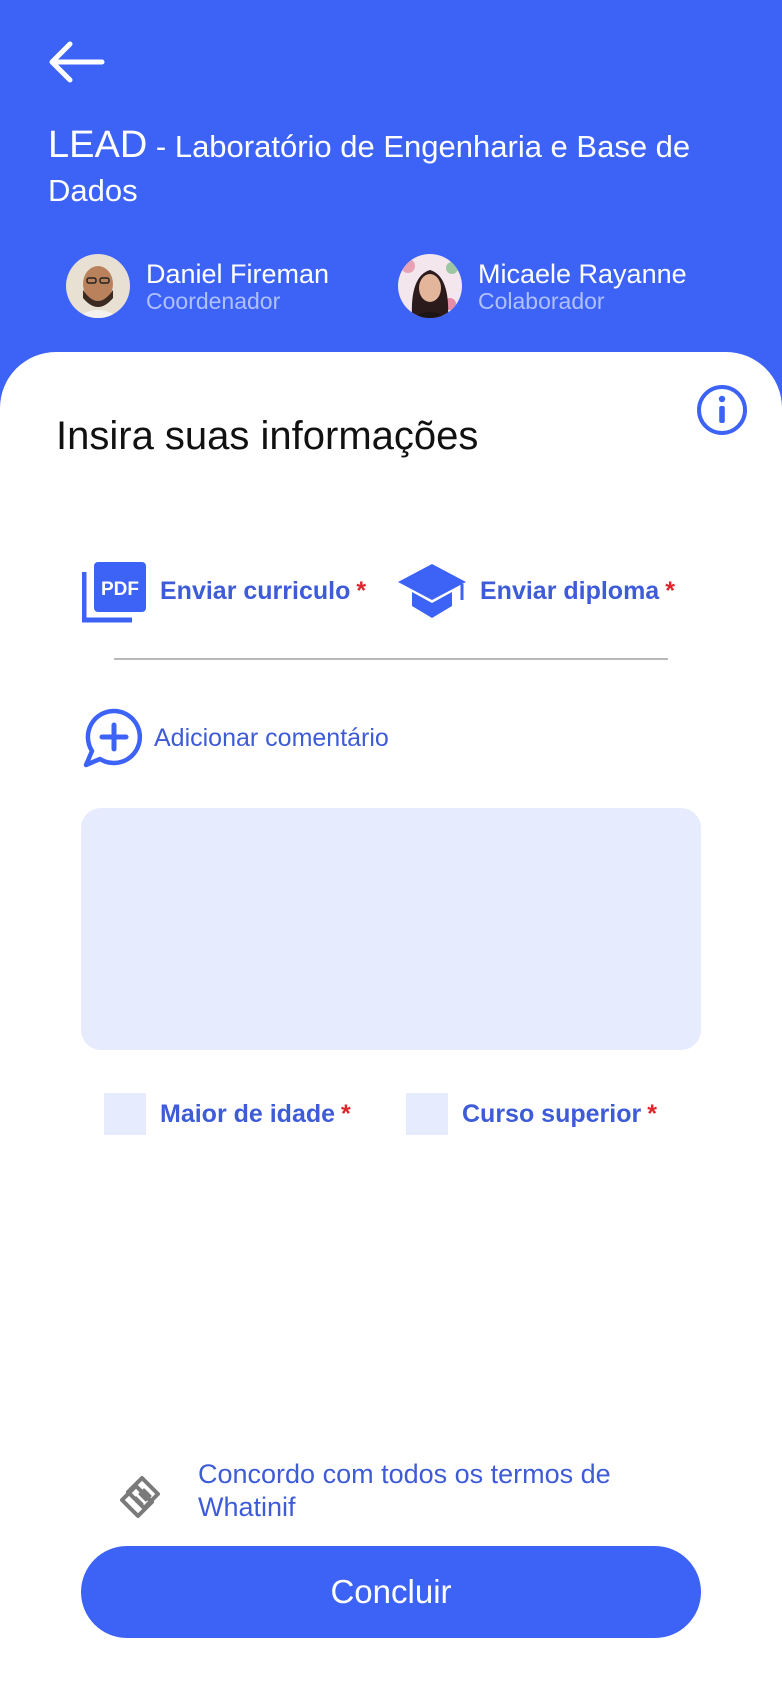  What do you see at coordinates (248, 1113) in the screenshot?
I see `checkbox-adult-label: Maior de idade` at bounding box center [248, 1113].